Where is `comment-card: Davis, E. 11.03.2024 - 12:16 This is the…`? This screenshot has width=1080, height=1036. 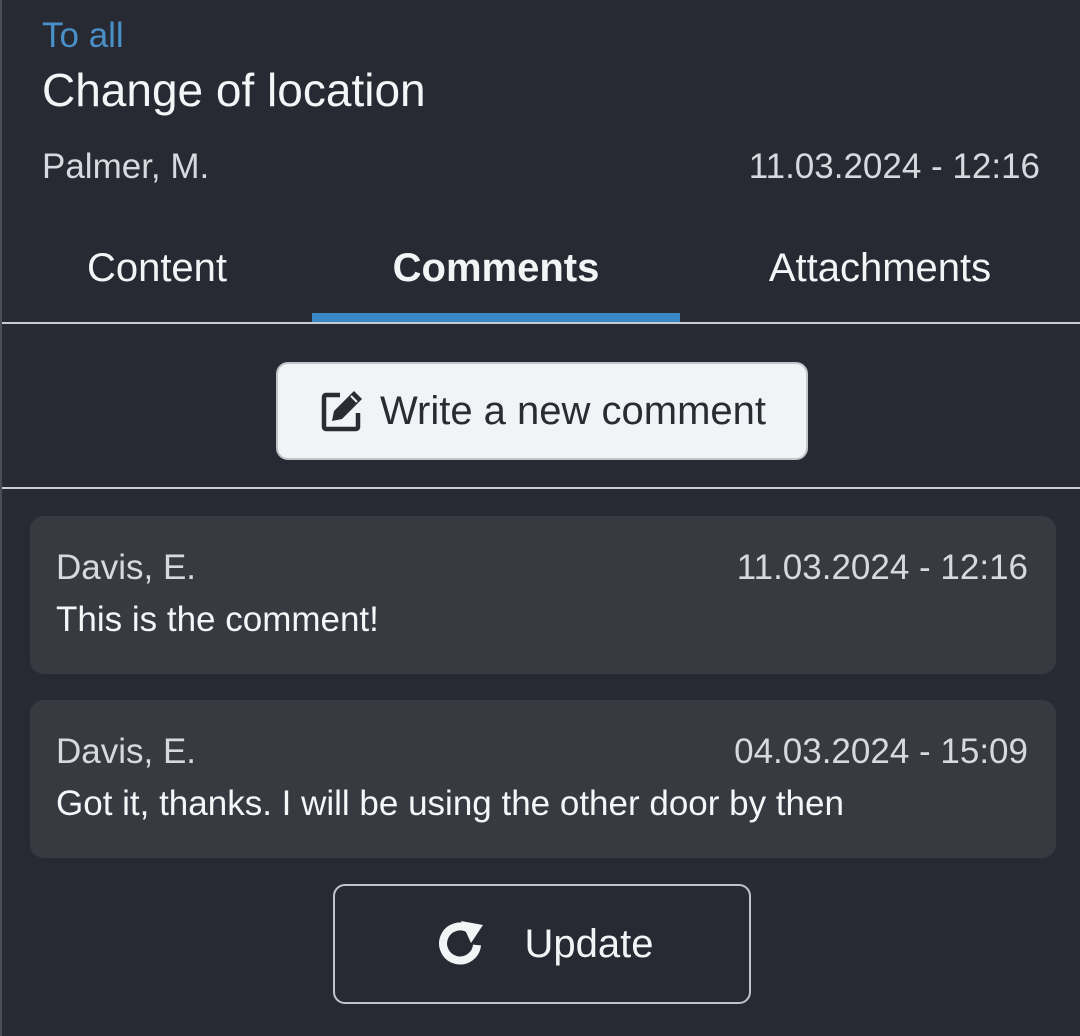
comment-card: Davis, E. 11.03.2024 - 12:16 This is the… is located at coordinates (543, 595).